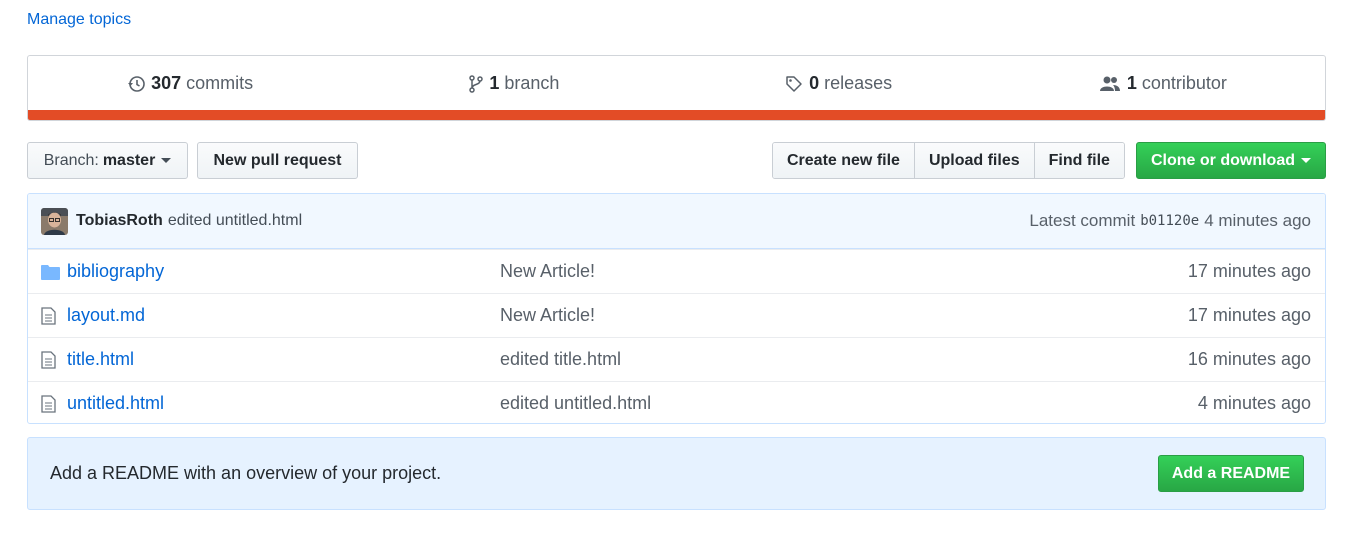  I want to click on commit-age: 4 minutes ago, so click(1257, 220).